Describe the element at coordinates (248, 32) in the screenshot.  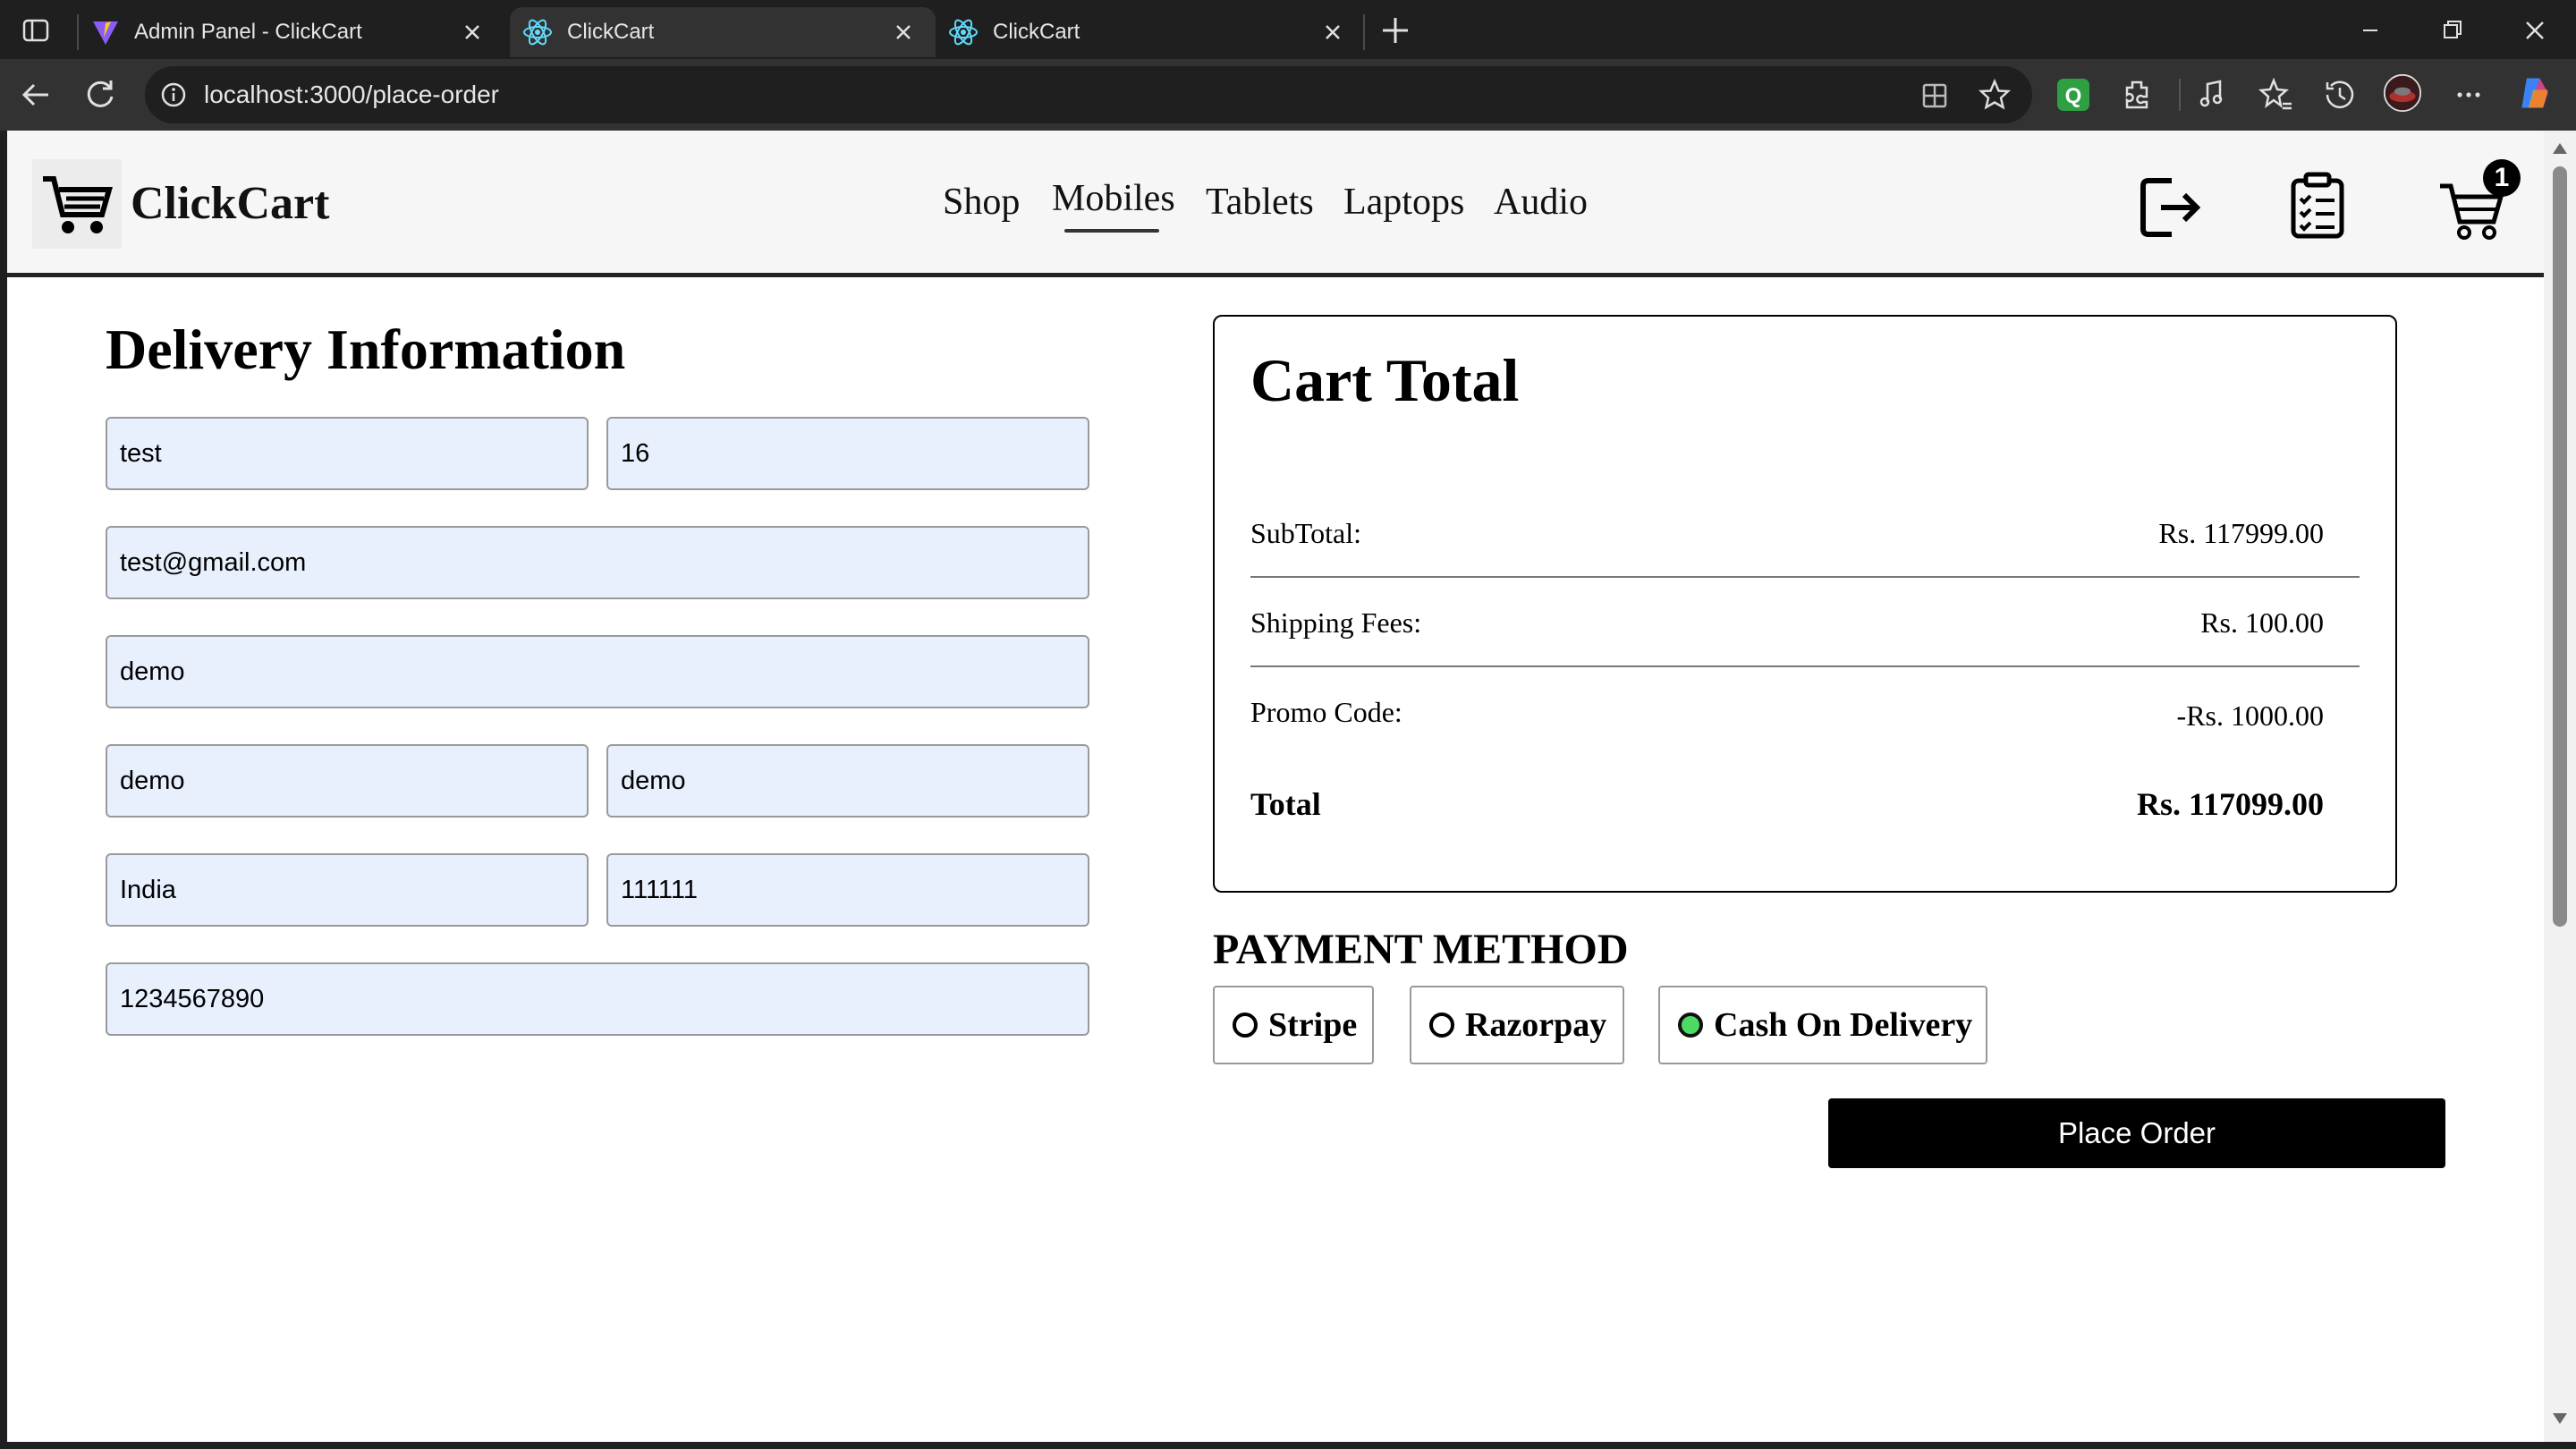
I see `tab-title: Admin Panel - ClickCart` at that location.